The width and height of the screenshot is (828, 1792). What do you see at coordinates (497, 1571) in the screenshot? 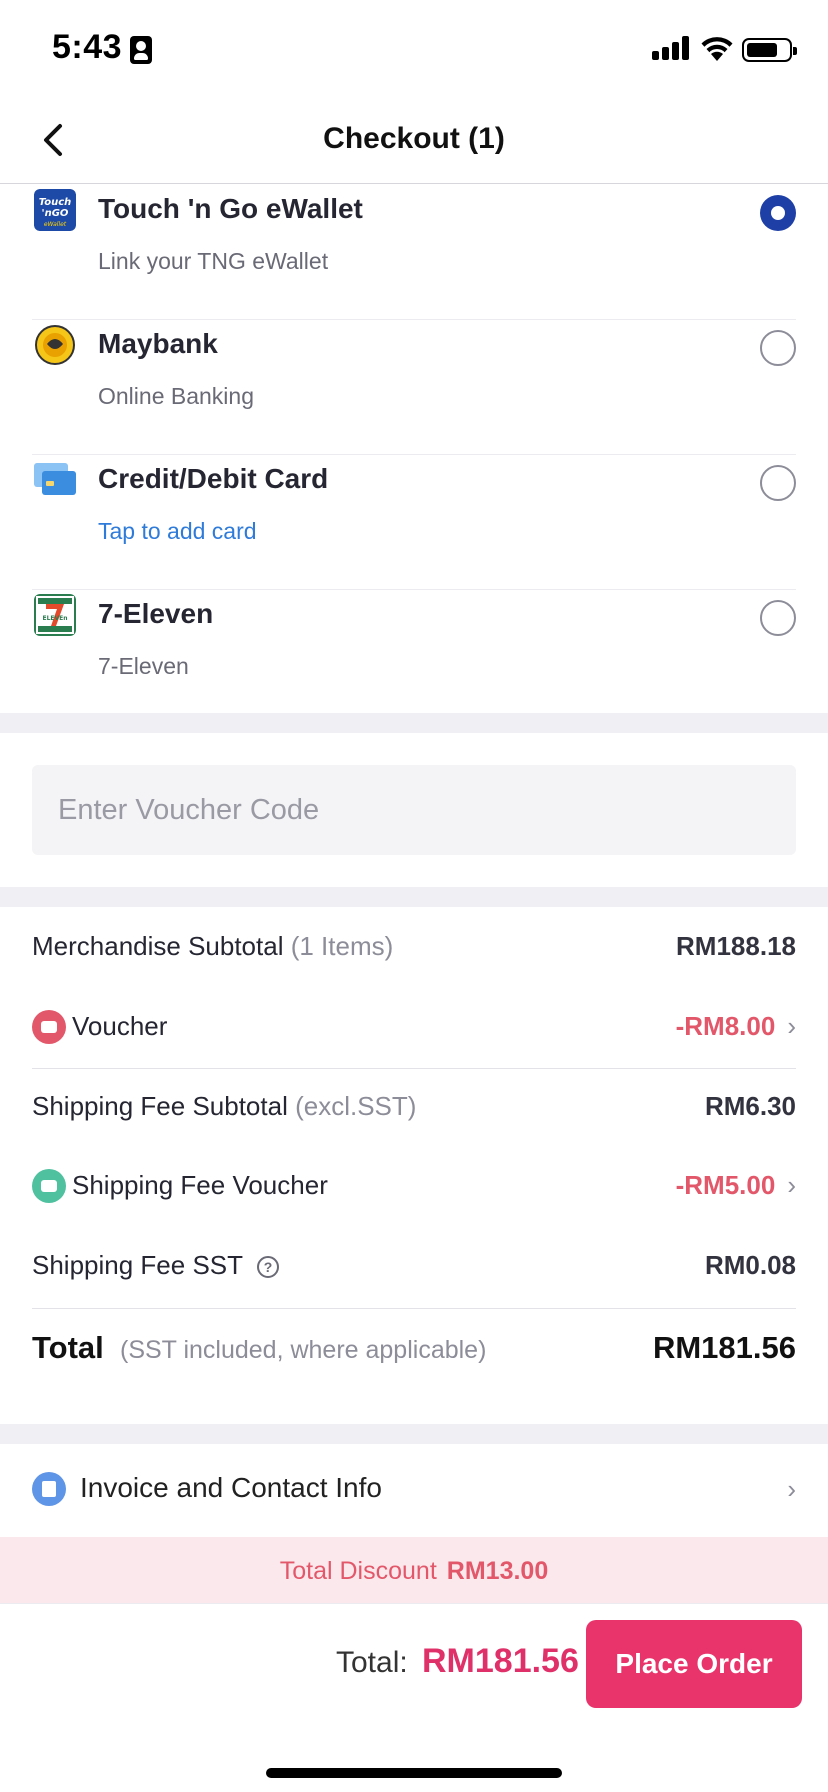
I see `discount-value: RM13.00` at bounding box center [497, 1571].